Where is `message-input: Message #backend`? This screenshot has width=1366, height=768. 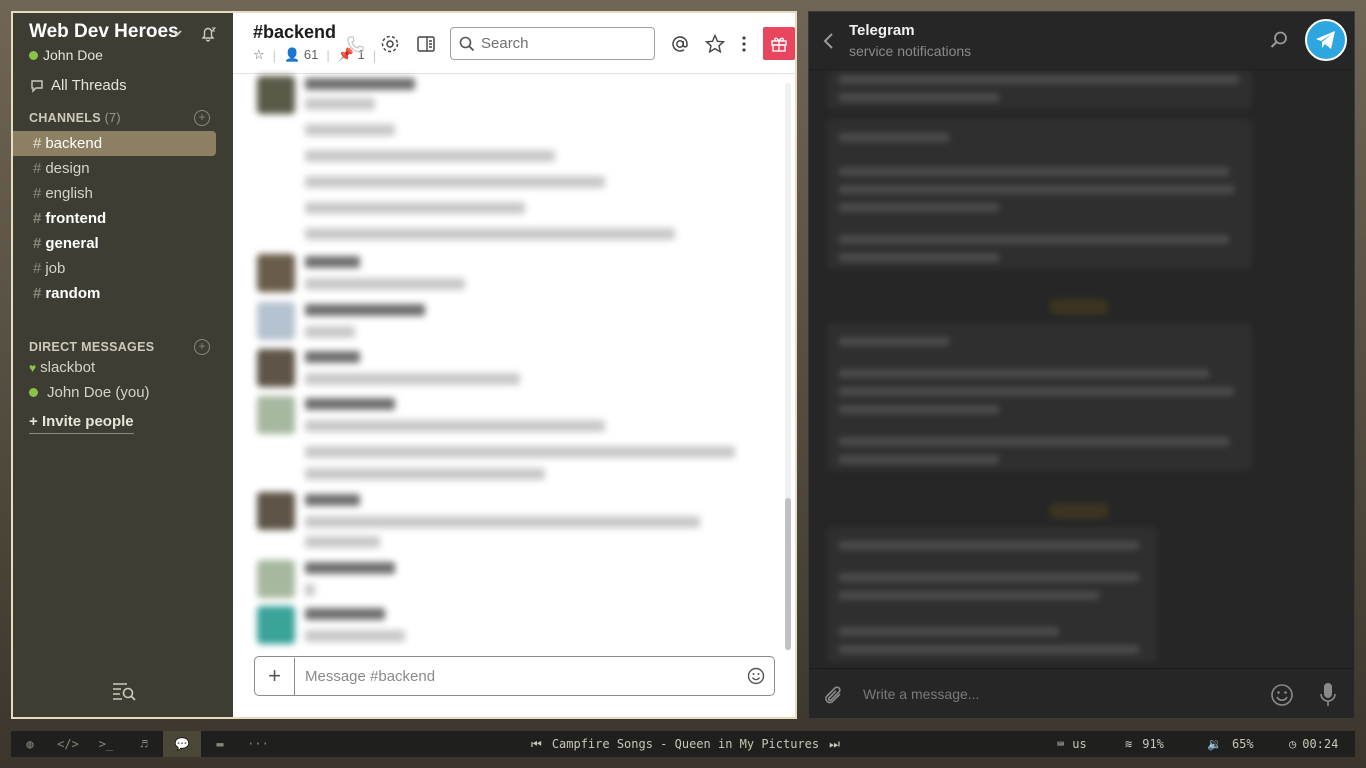 message-input: Message #backend is located at coordinates (516, 676).